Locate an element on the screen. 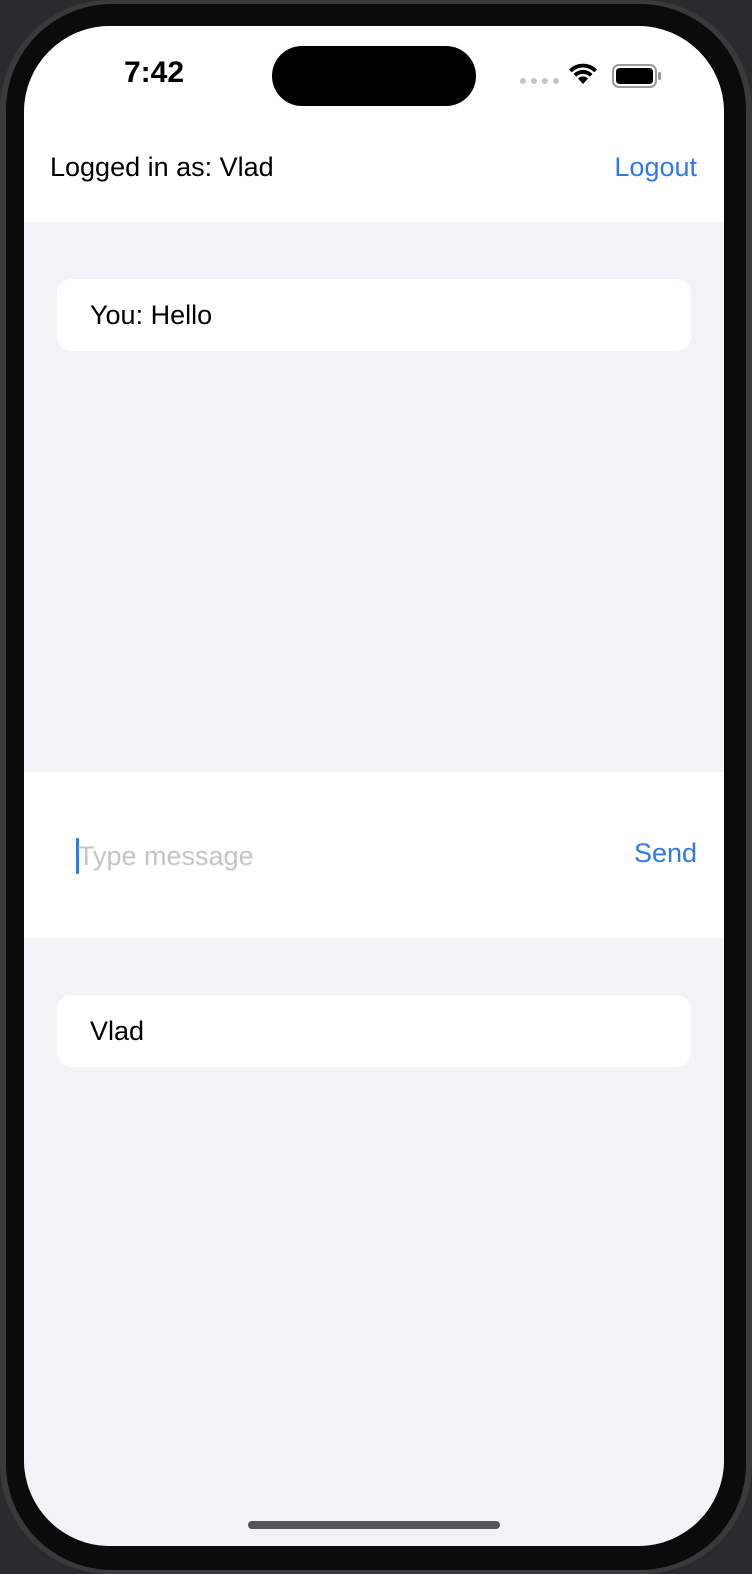 This screenshot has width=752, height=1574. logged-in-label: Logged in as: Vlad is located at coordinates (162, 167).